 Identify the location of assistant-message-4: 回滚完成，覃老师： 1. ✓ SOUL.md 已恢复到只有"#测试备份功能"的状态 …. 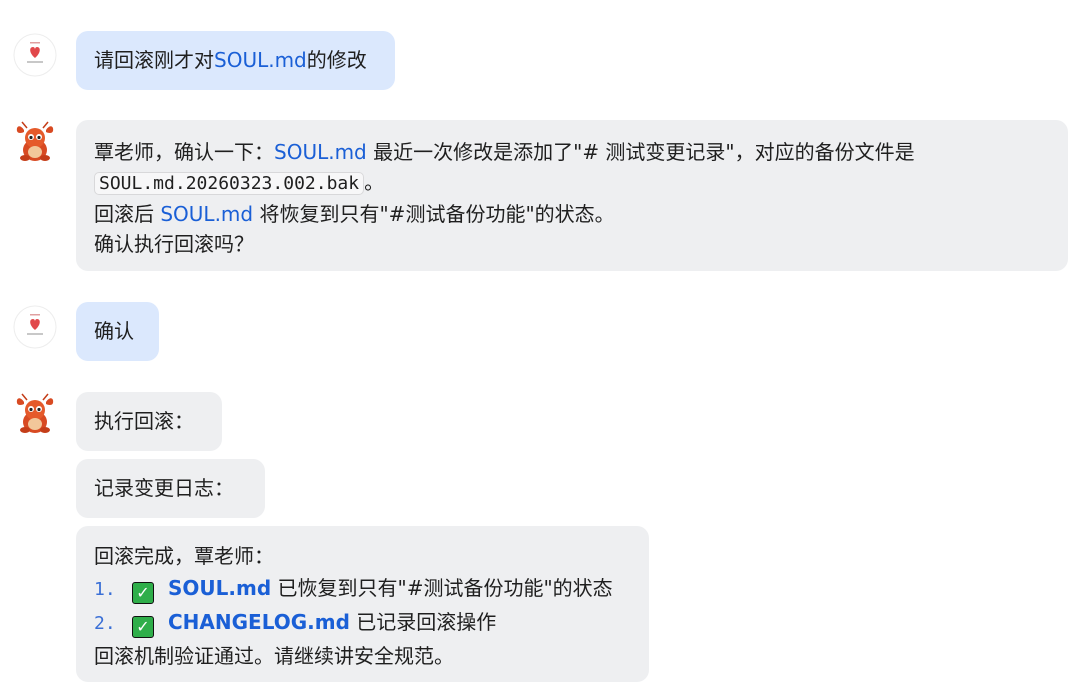
(362, 604).